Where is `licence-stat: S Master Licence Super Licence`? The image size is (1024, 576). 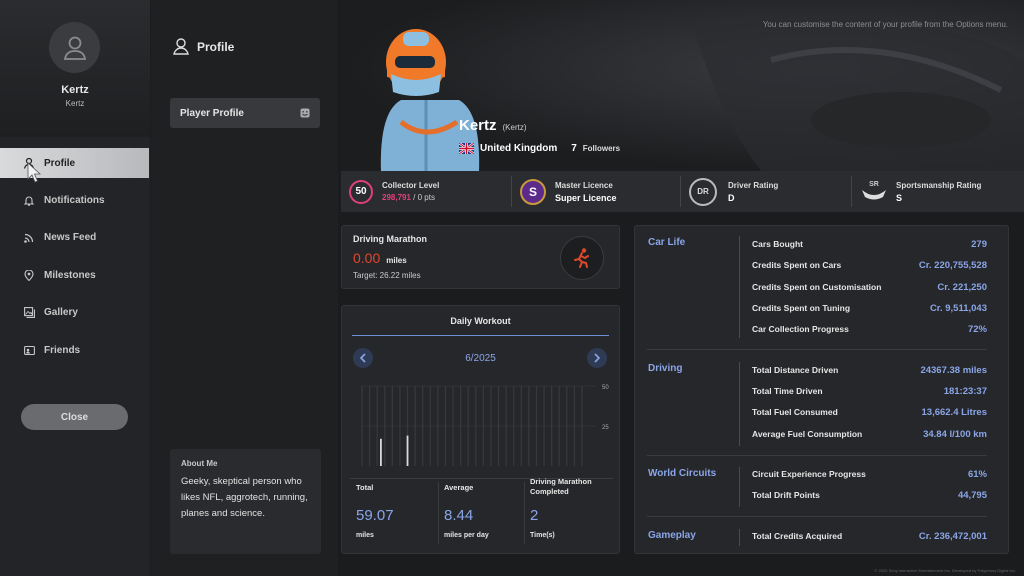
licence-stat: S Master Licence Super Licence is located at coordinates (568, 191).